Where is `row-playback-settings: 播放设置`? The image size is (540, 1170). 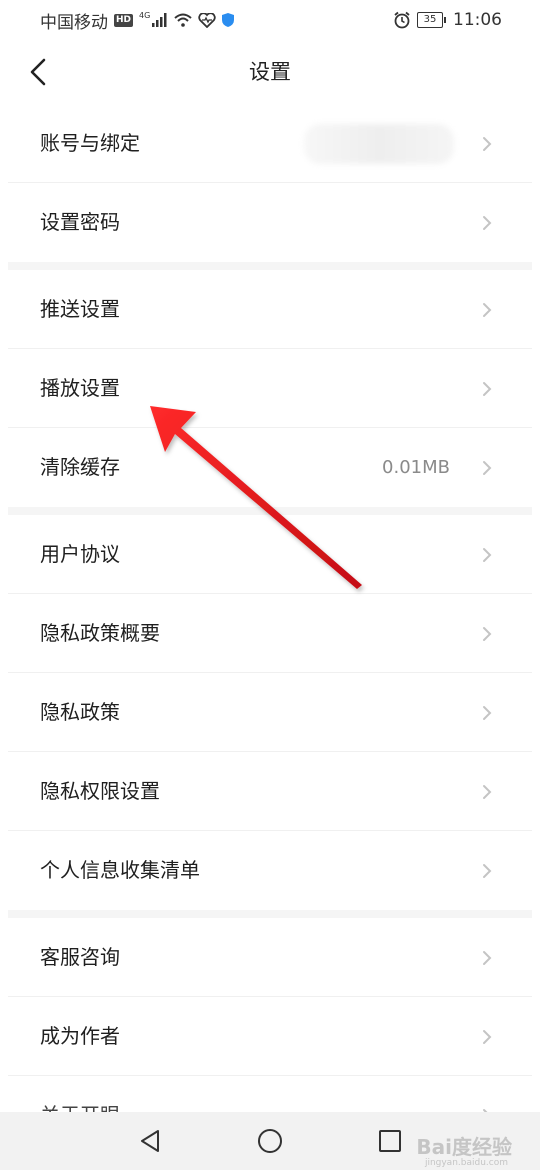 row-playback-settings: 播放设置 is located at coordinates (270, 388).